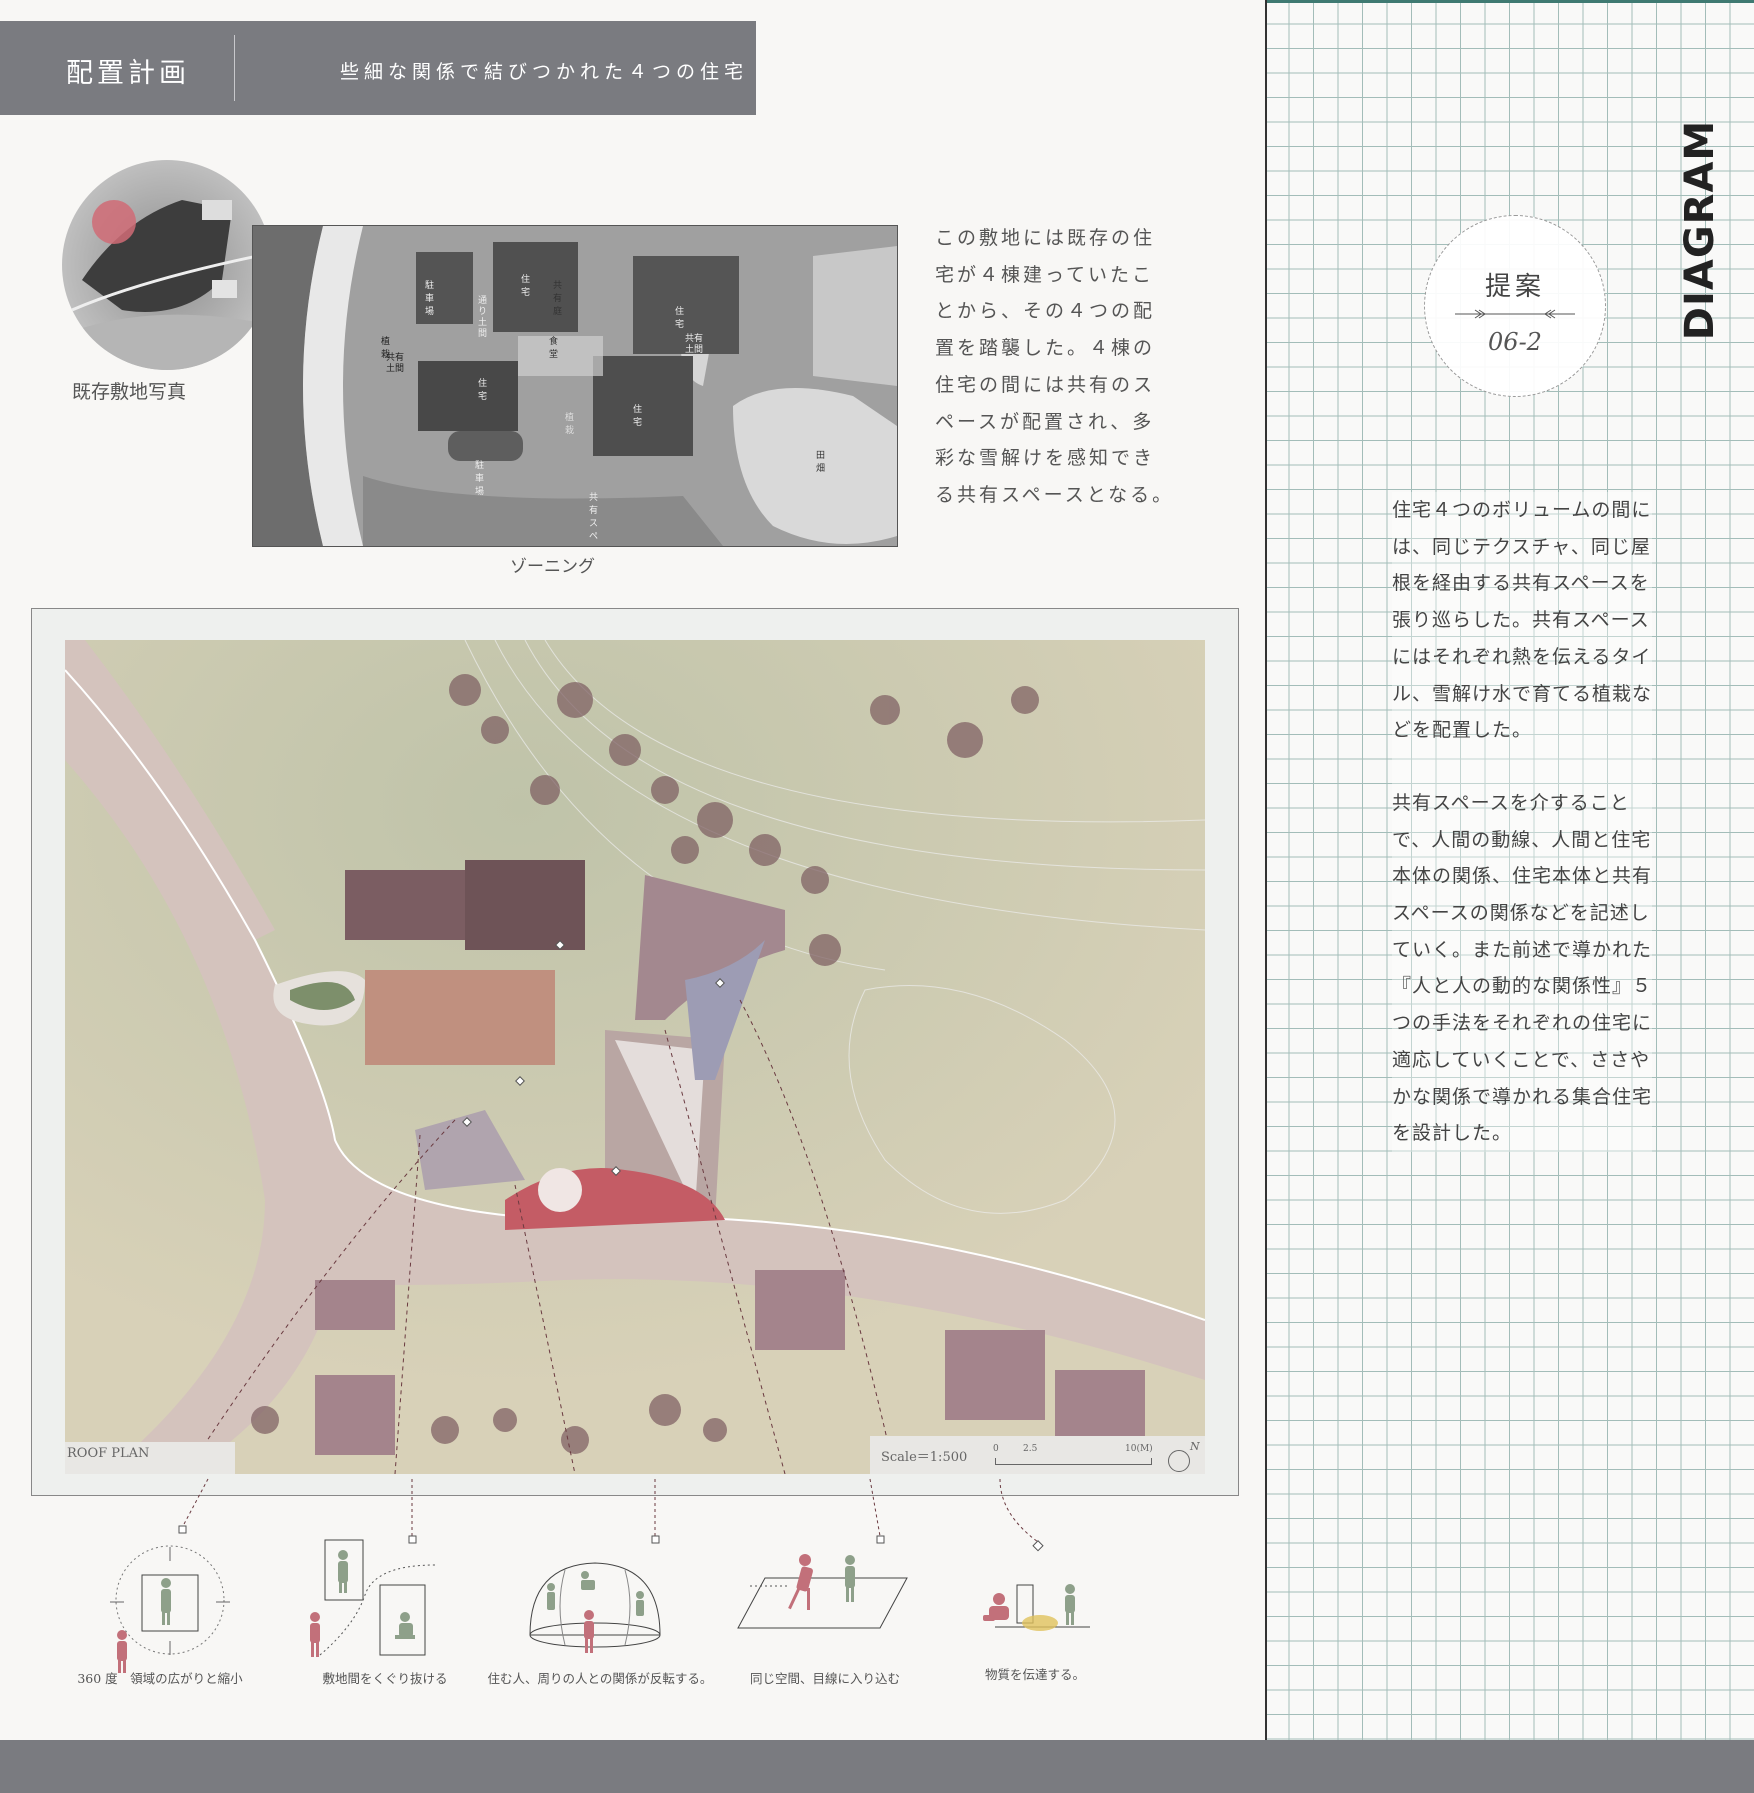 The width and height of the screenshot is (1754, 1793). Describe the element at coordinates (485, 446) in the screenshot. I see `zone-parking-bottom` at that location.